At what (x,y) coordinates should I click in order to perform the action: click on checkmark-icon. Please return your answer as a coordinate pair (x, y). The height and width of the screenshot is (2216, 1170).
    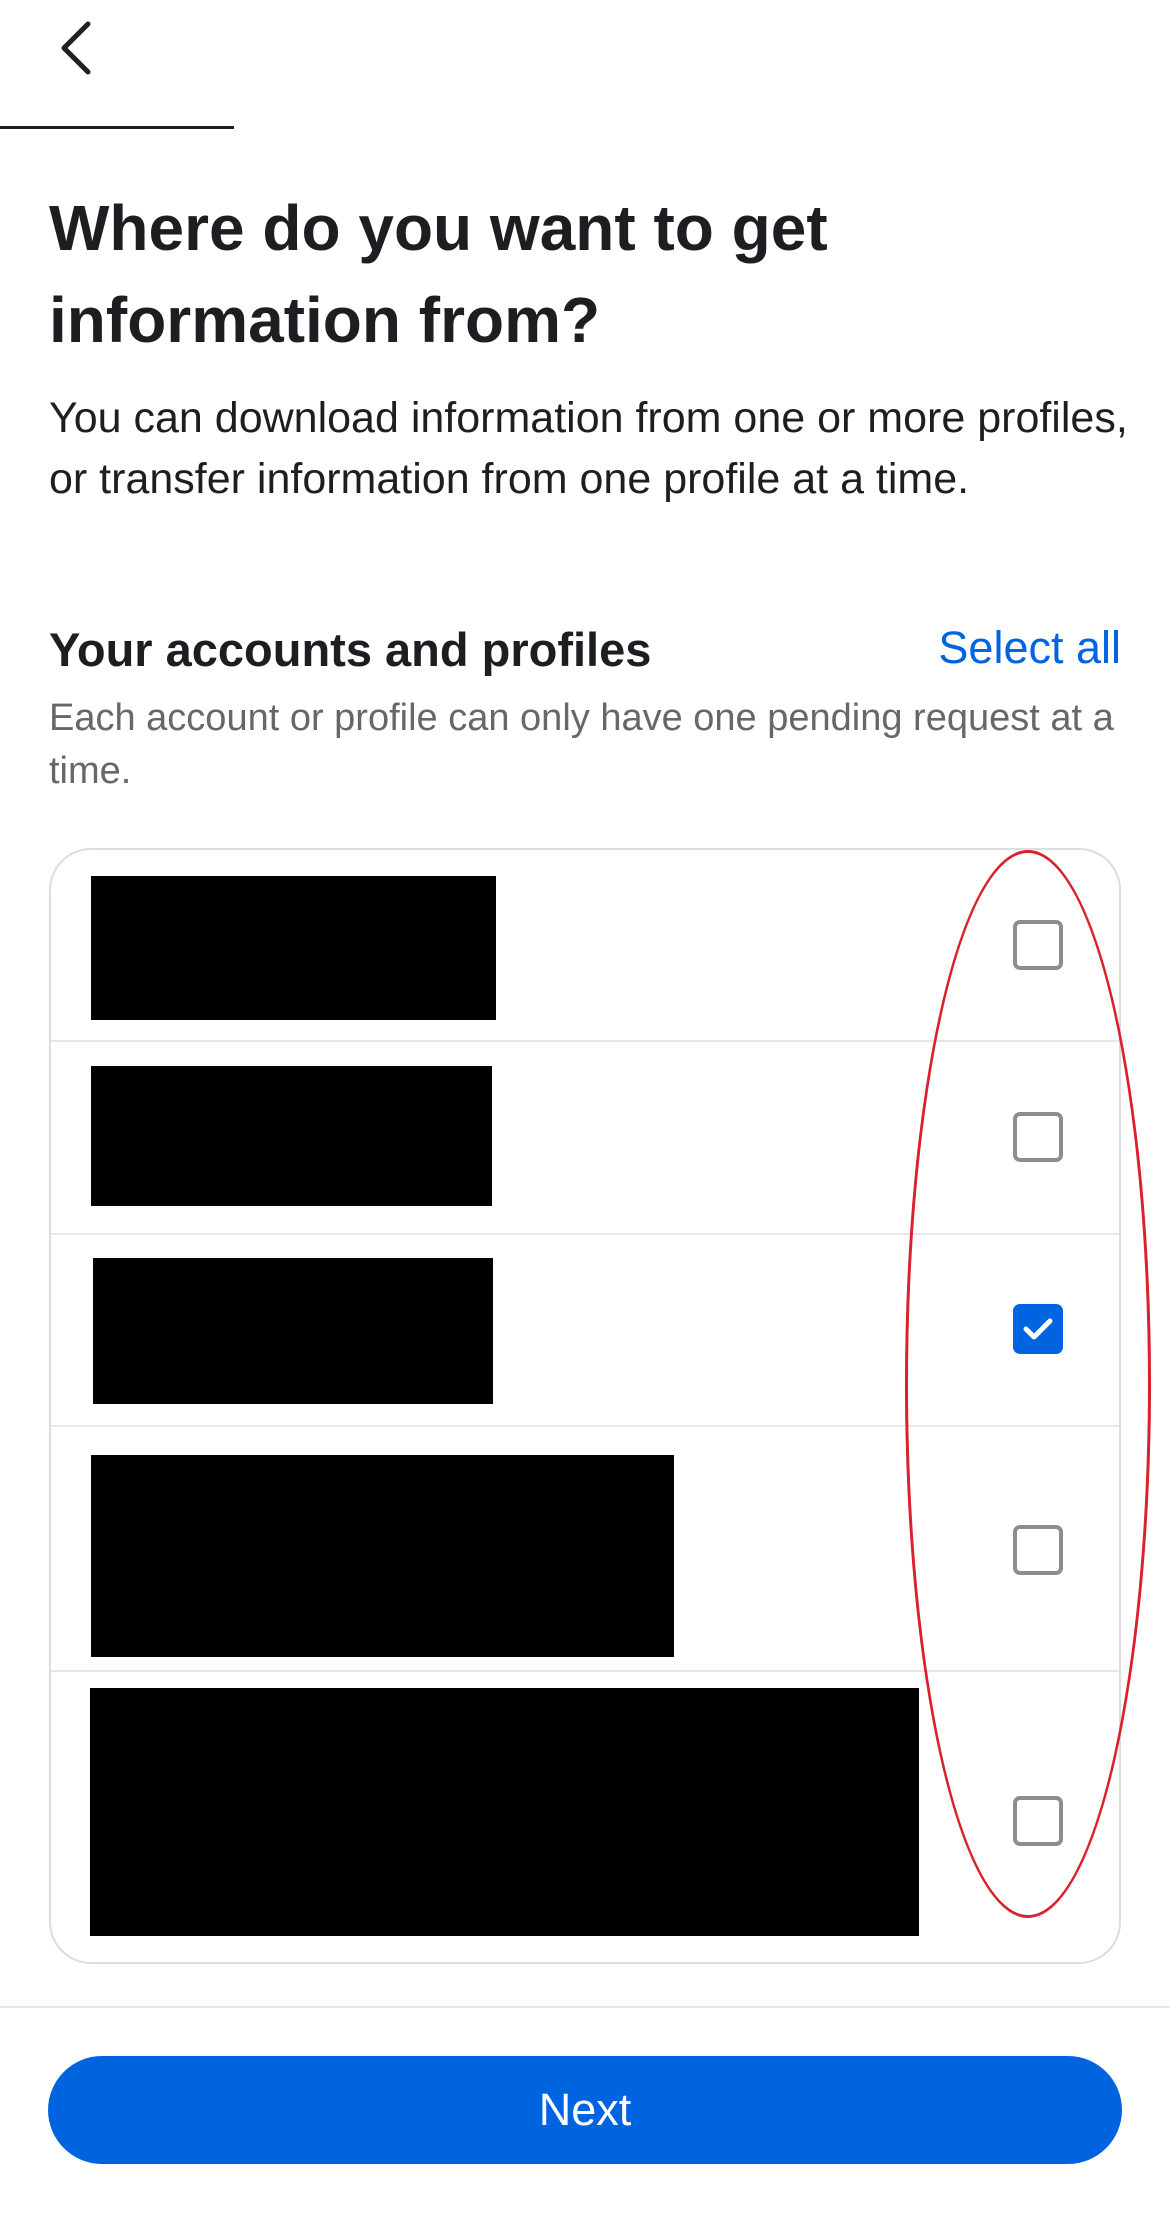
    Looking at the image, I should click on (1038, 1329).